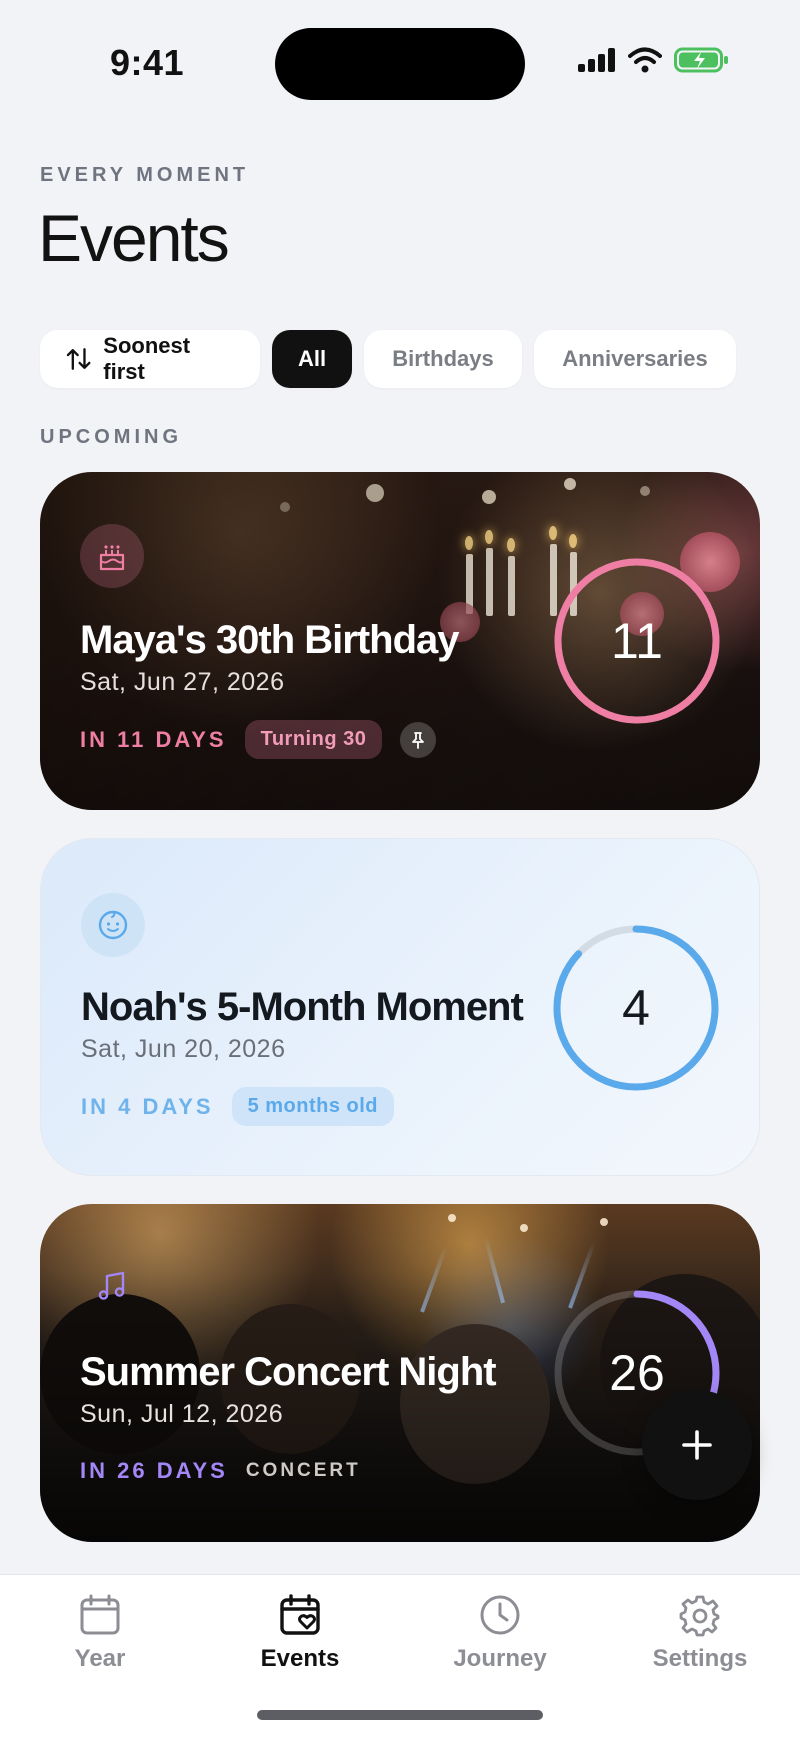 Image resolution: width=800 pixels, height=1738 pixels. What do you see at coordinates (270, 640) in the screenshot?
I see `event-title: Maya's 30th Birthday` at bounding box center [270, 640].